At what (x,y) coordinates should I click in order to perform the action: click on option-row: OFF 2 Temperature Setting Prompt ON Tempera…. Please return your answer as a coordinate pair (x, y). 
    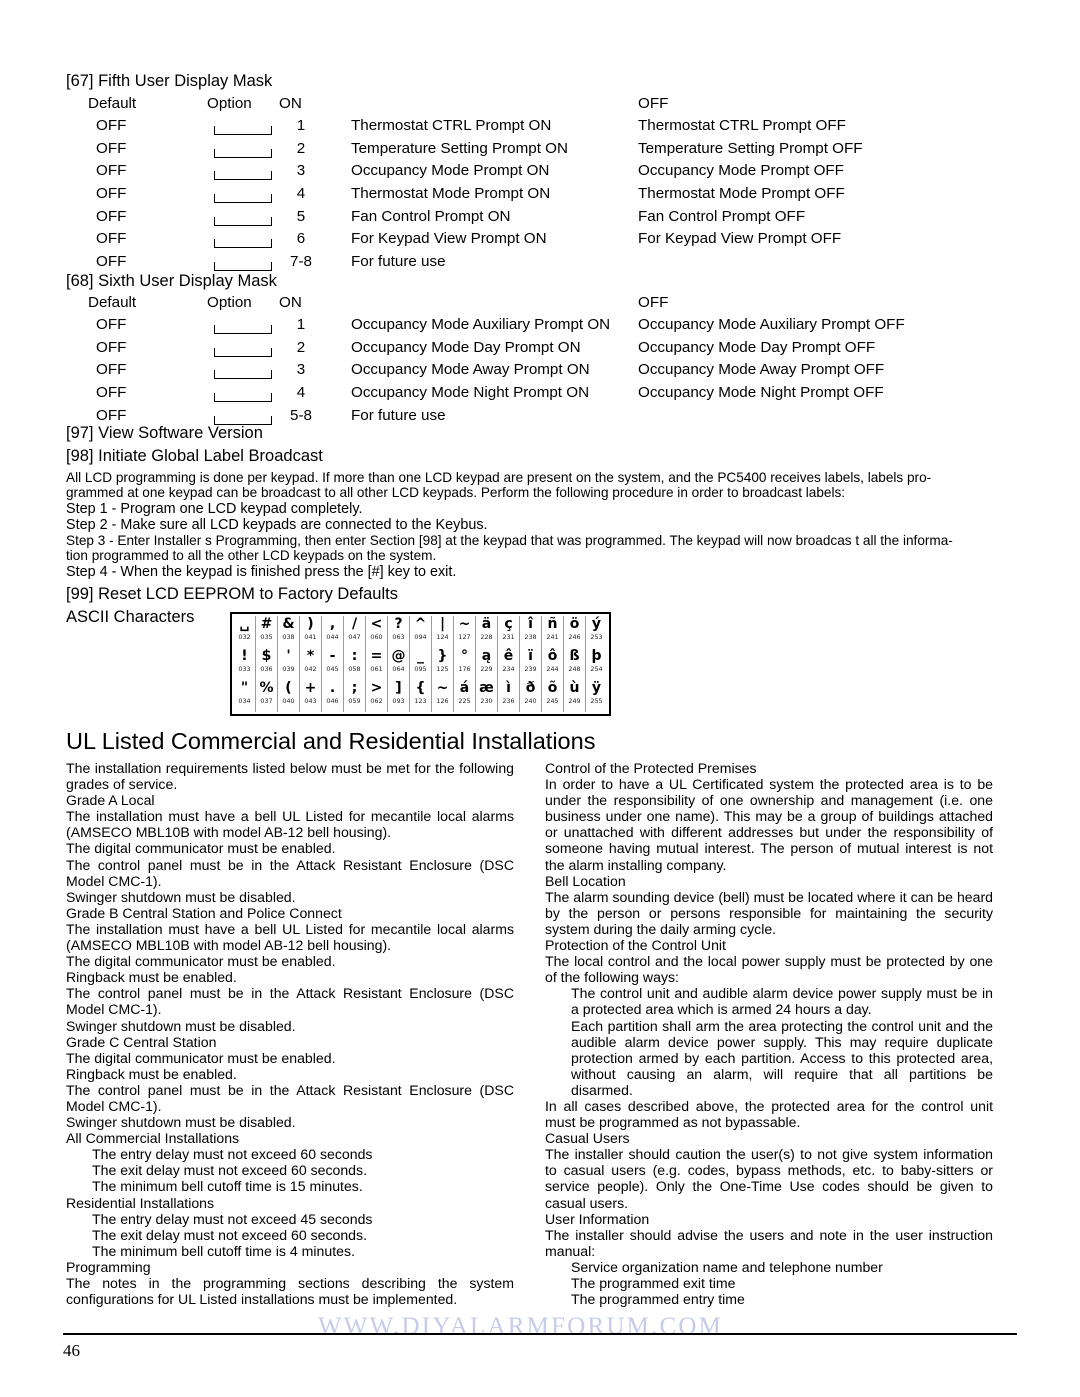
    Looking at the image, I should click on (541, 151).